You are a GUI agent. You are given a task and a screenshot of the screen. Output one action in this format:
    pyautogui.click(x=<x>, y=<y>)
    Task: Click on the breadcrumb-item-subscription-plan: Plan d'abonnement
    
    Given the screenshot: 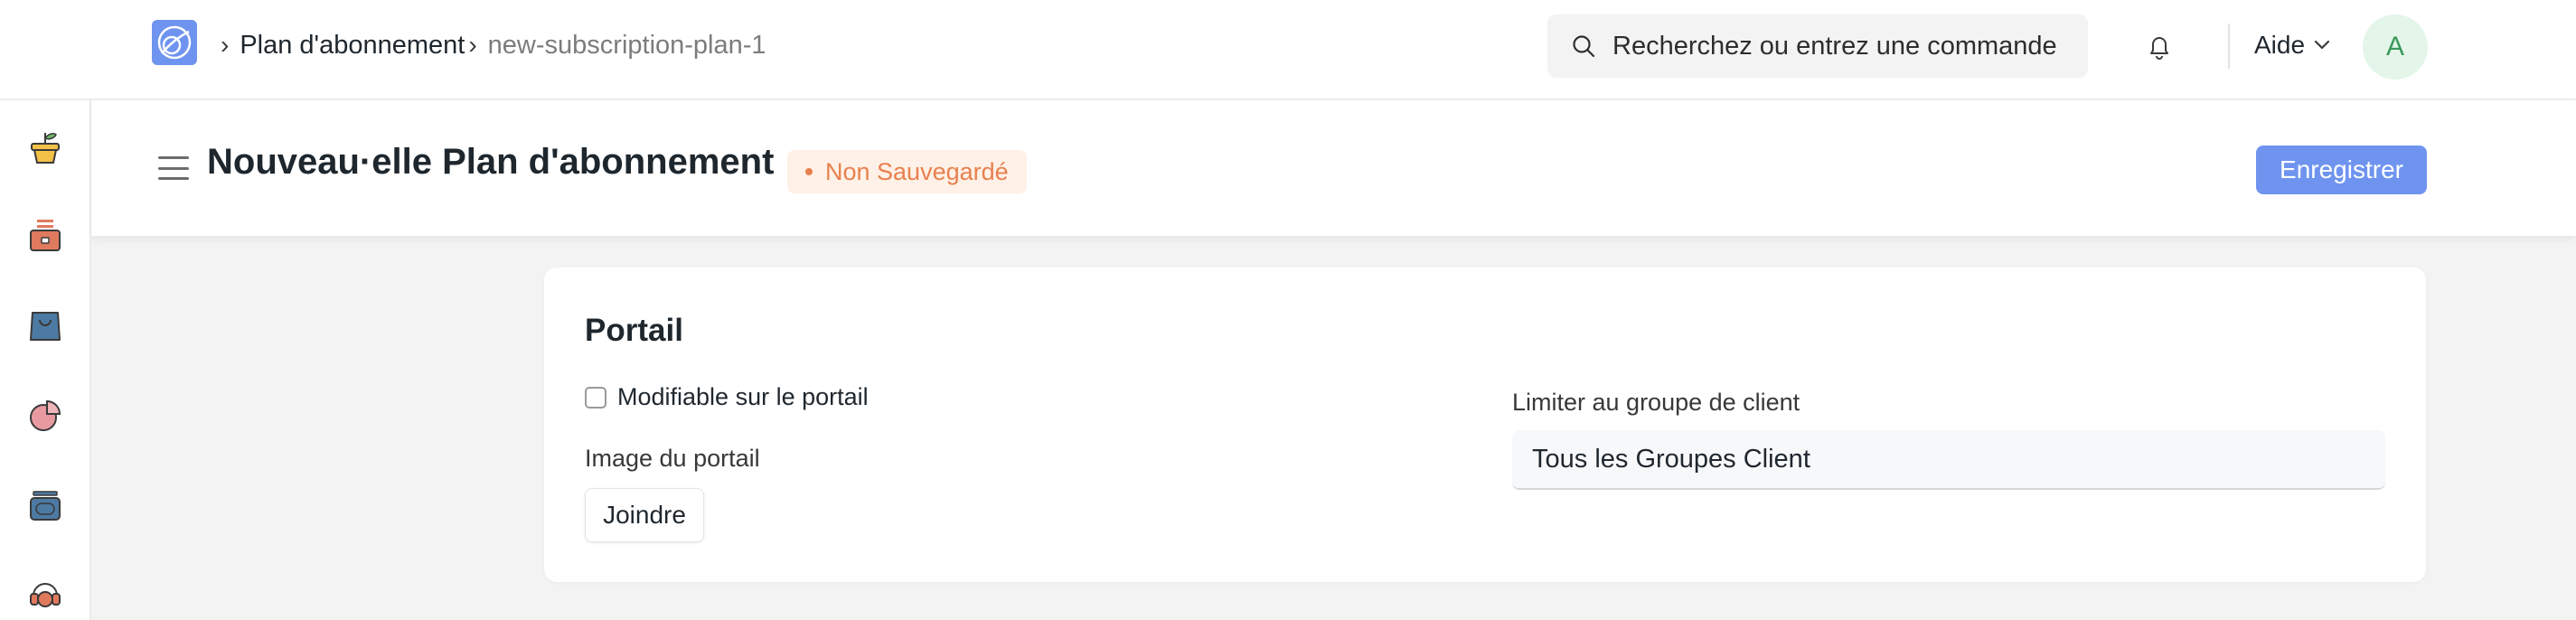 What is the action you would take?
    pyautogui.click(x=353, y=46)
    